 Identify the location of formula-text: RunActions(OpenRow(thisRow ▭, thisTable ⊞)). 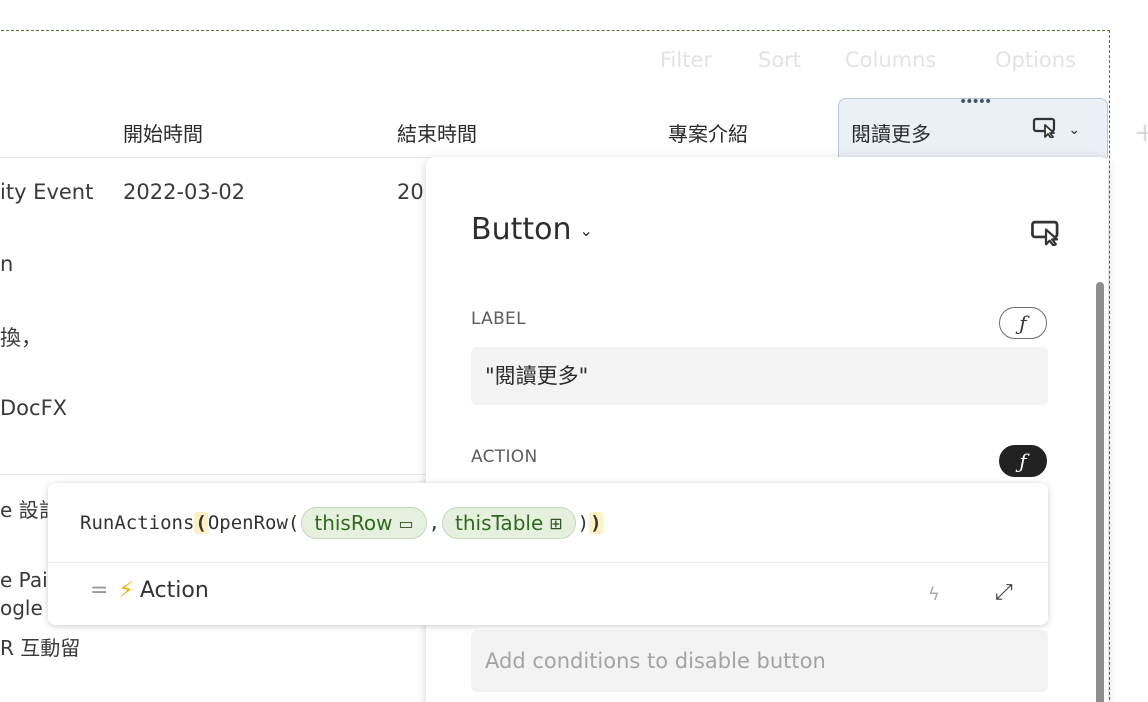
(341, 523).